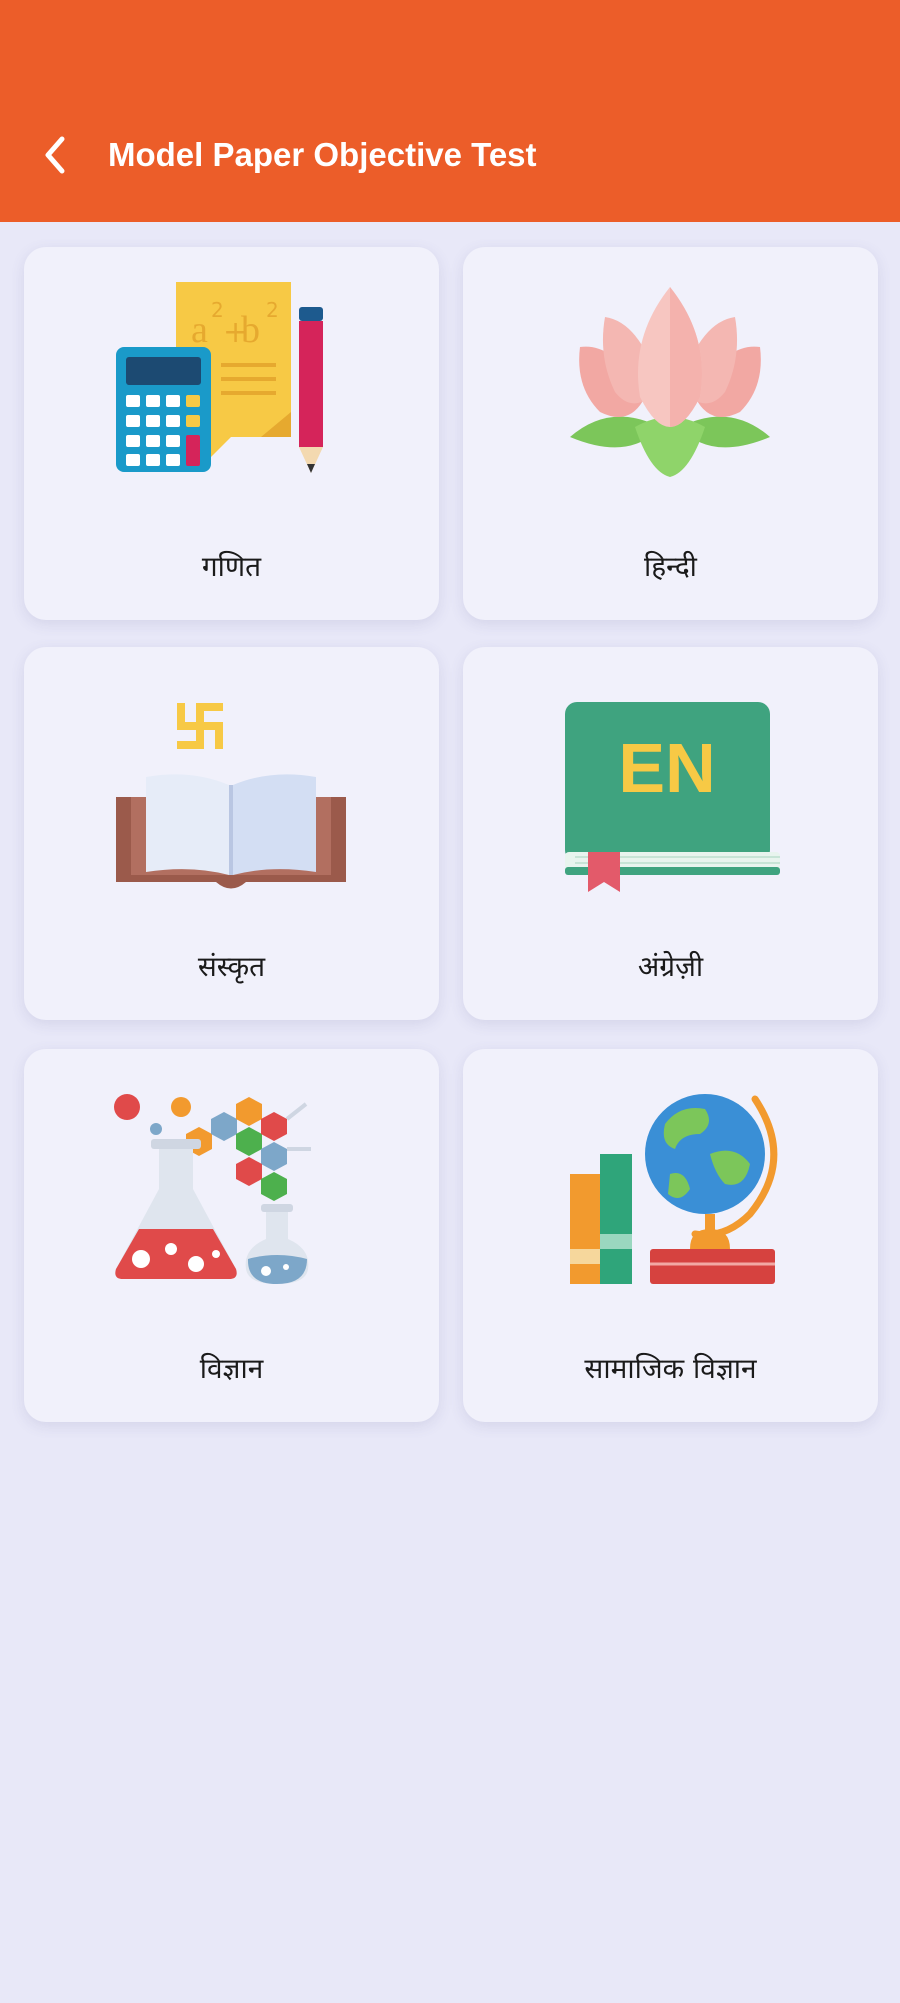 Image resolution: width=900 pixels, height=2003 pixels. What do you see at coordinates (212, 1189) in the screenshot?
I see `science-flask-icon` at bounding box center [212, 1189].